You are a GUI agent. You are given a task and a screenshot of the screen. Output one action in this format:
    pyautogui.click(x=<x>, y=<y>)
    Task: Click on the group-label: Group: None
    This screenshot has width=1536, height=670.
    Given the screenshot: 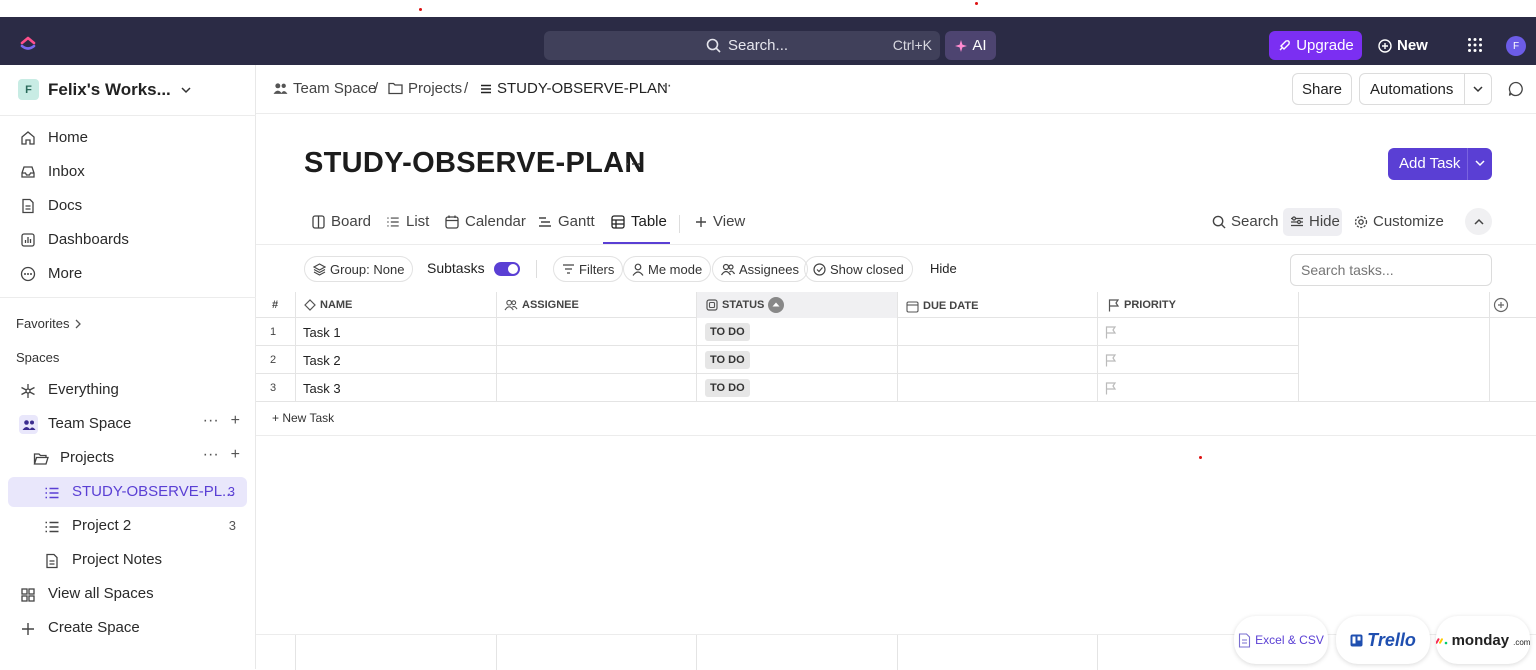 What is the action you would take?
    pyautogui.click(x=367, y=269)
    